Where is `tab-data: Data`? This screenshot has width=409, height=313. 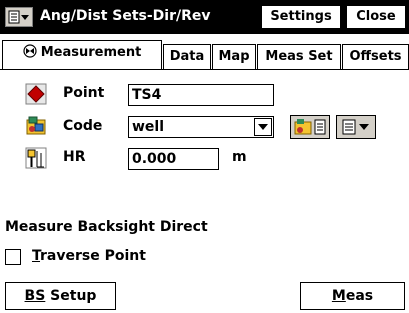
tab-data: Data is located at coordinates (187, 56).